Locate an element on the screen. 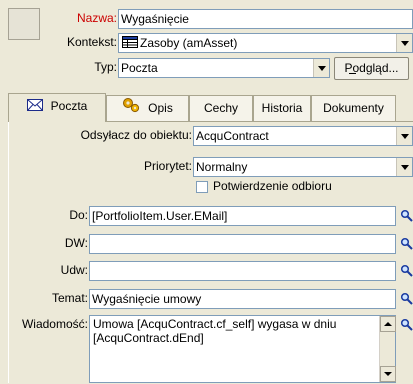 This screenshot has height=384, width=413. tab-label: Opis is located at coordinates (160, 108).